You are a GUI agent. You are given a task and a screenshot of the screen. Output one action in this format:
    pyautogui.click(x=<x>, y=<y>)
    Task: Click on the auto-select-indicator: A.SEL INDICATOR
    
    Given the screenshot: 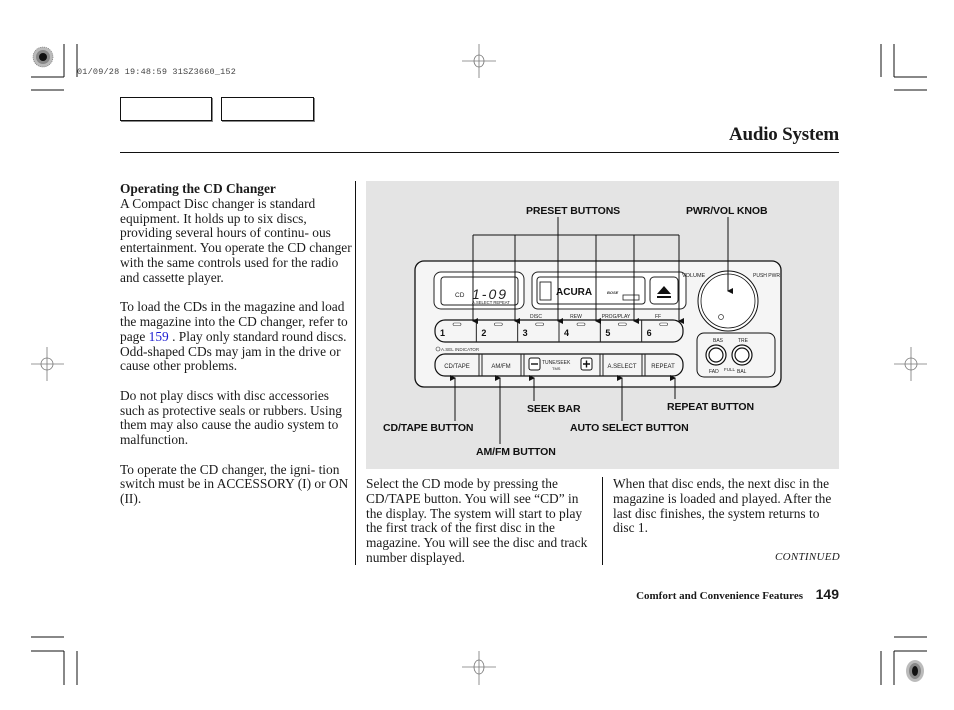 What is the action you would take?
    pyautogui.click(x=460, y=349)
    